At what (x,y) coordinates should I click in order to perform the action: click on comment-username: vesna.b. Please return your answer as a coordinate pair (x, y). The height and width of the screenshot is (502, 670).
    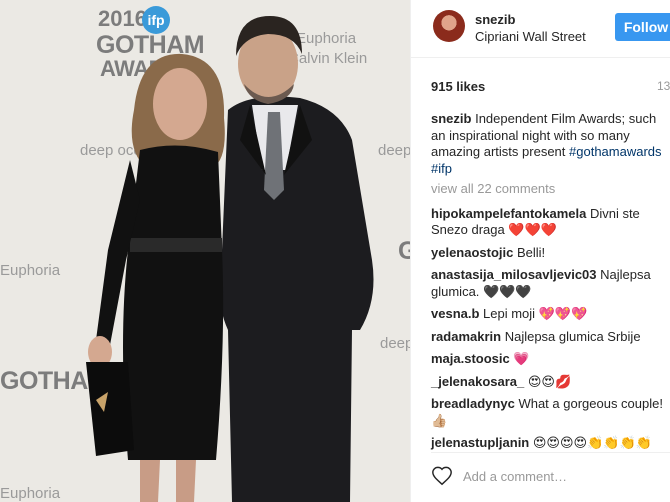
    Looking at the image, I should click on (455, 313).